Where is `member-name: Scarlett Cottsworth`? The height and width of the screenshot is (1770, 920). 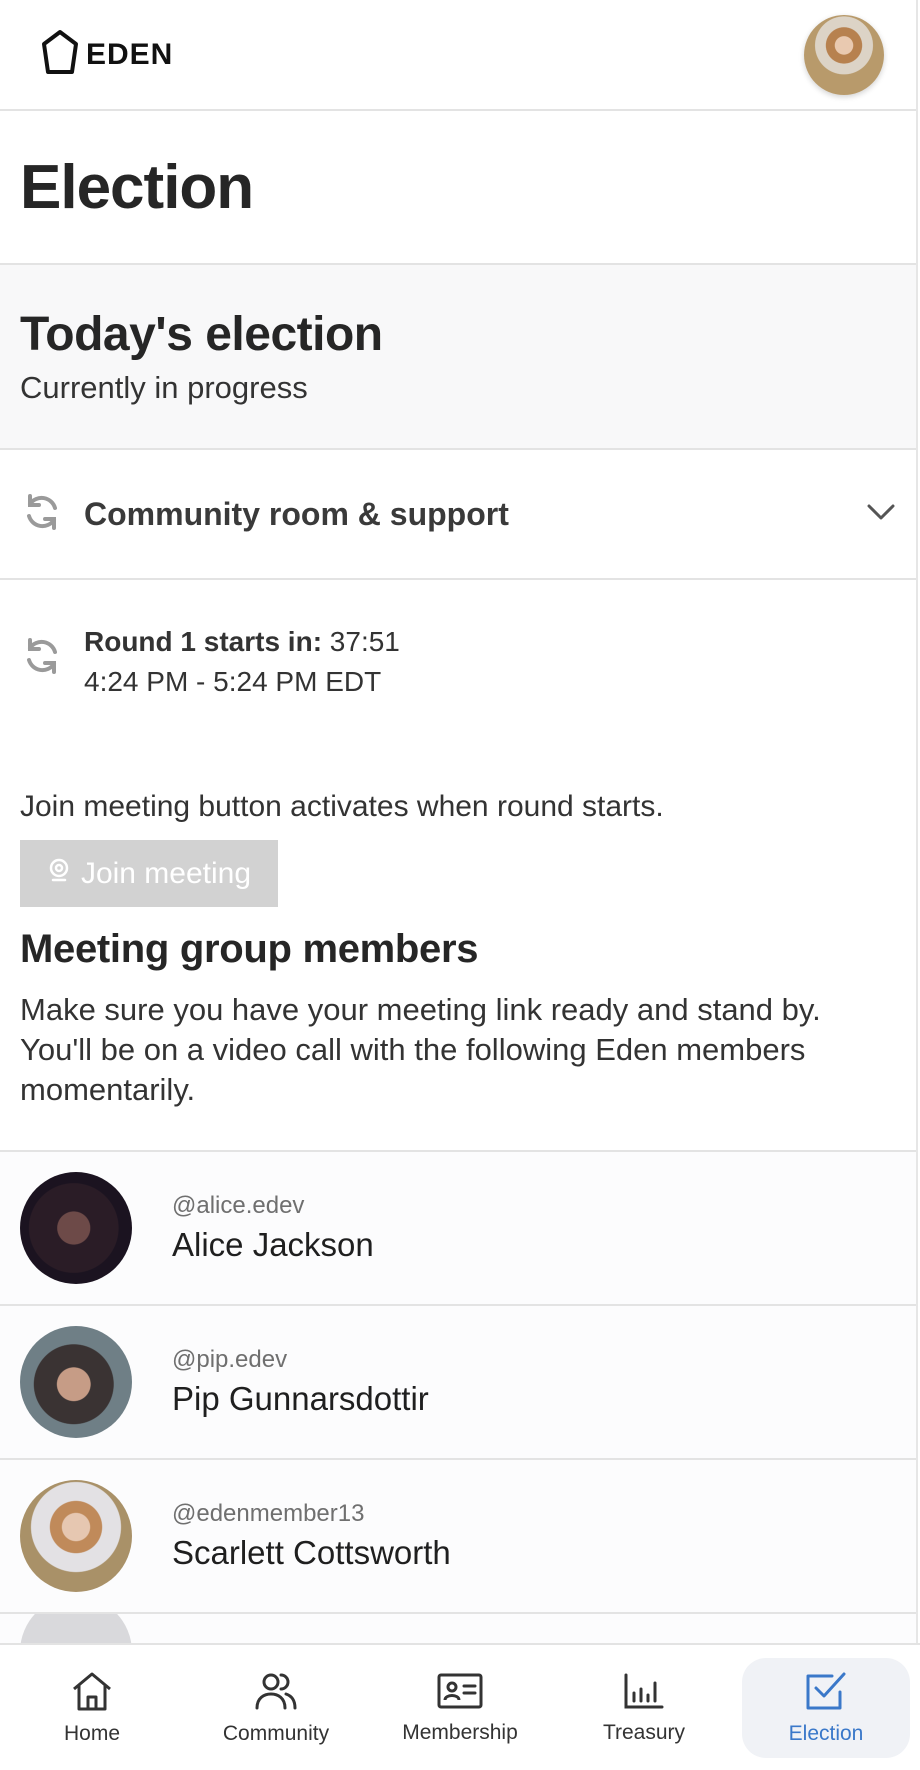 member-name: Scarlett Cottsworth is located at coordinates (311, 1552).